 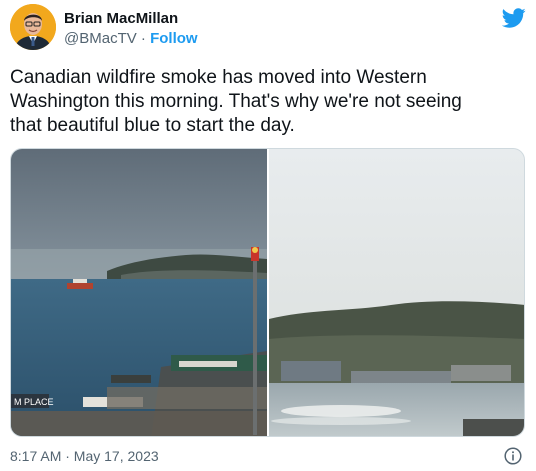 I want to click on info-icon, so click(x=513, y=456).